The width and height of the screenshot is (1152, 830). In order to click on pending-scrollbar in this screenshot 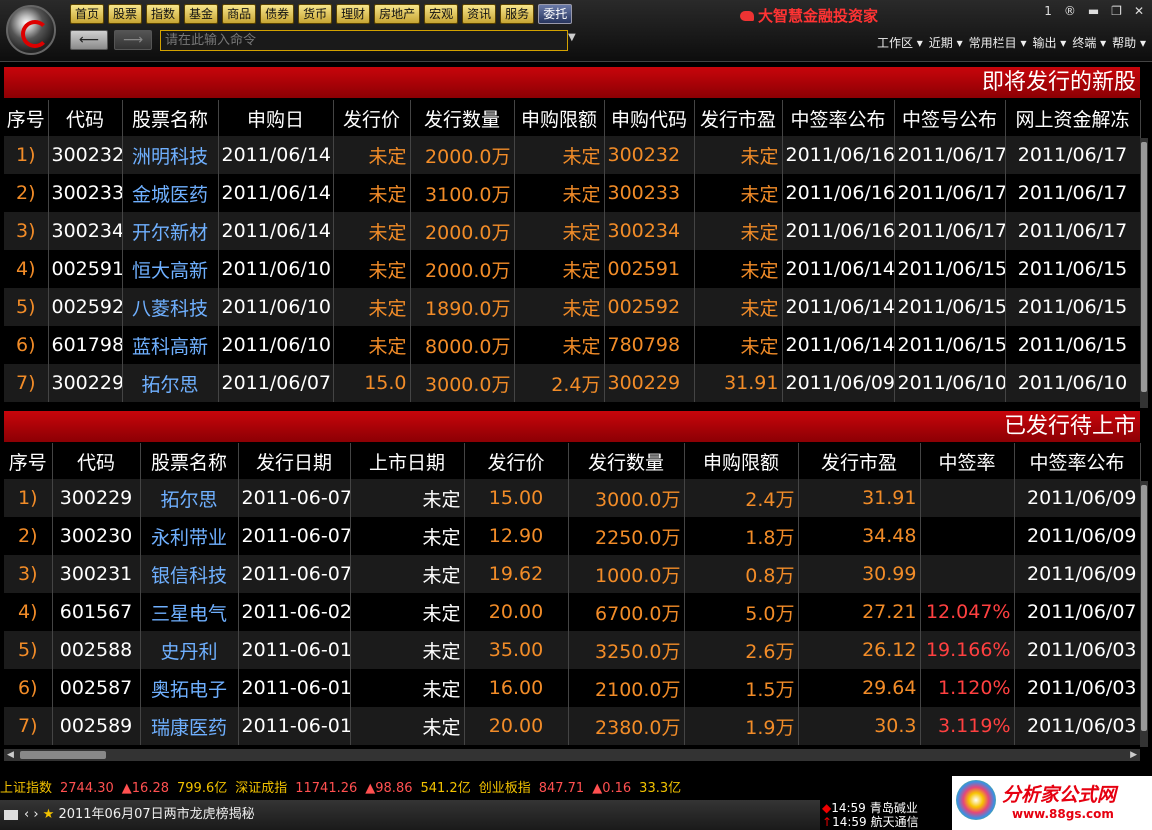, I will do `click(1144, 614)`.